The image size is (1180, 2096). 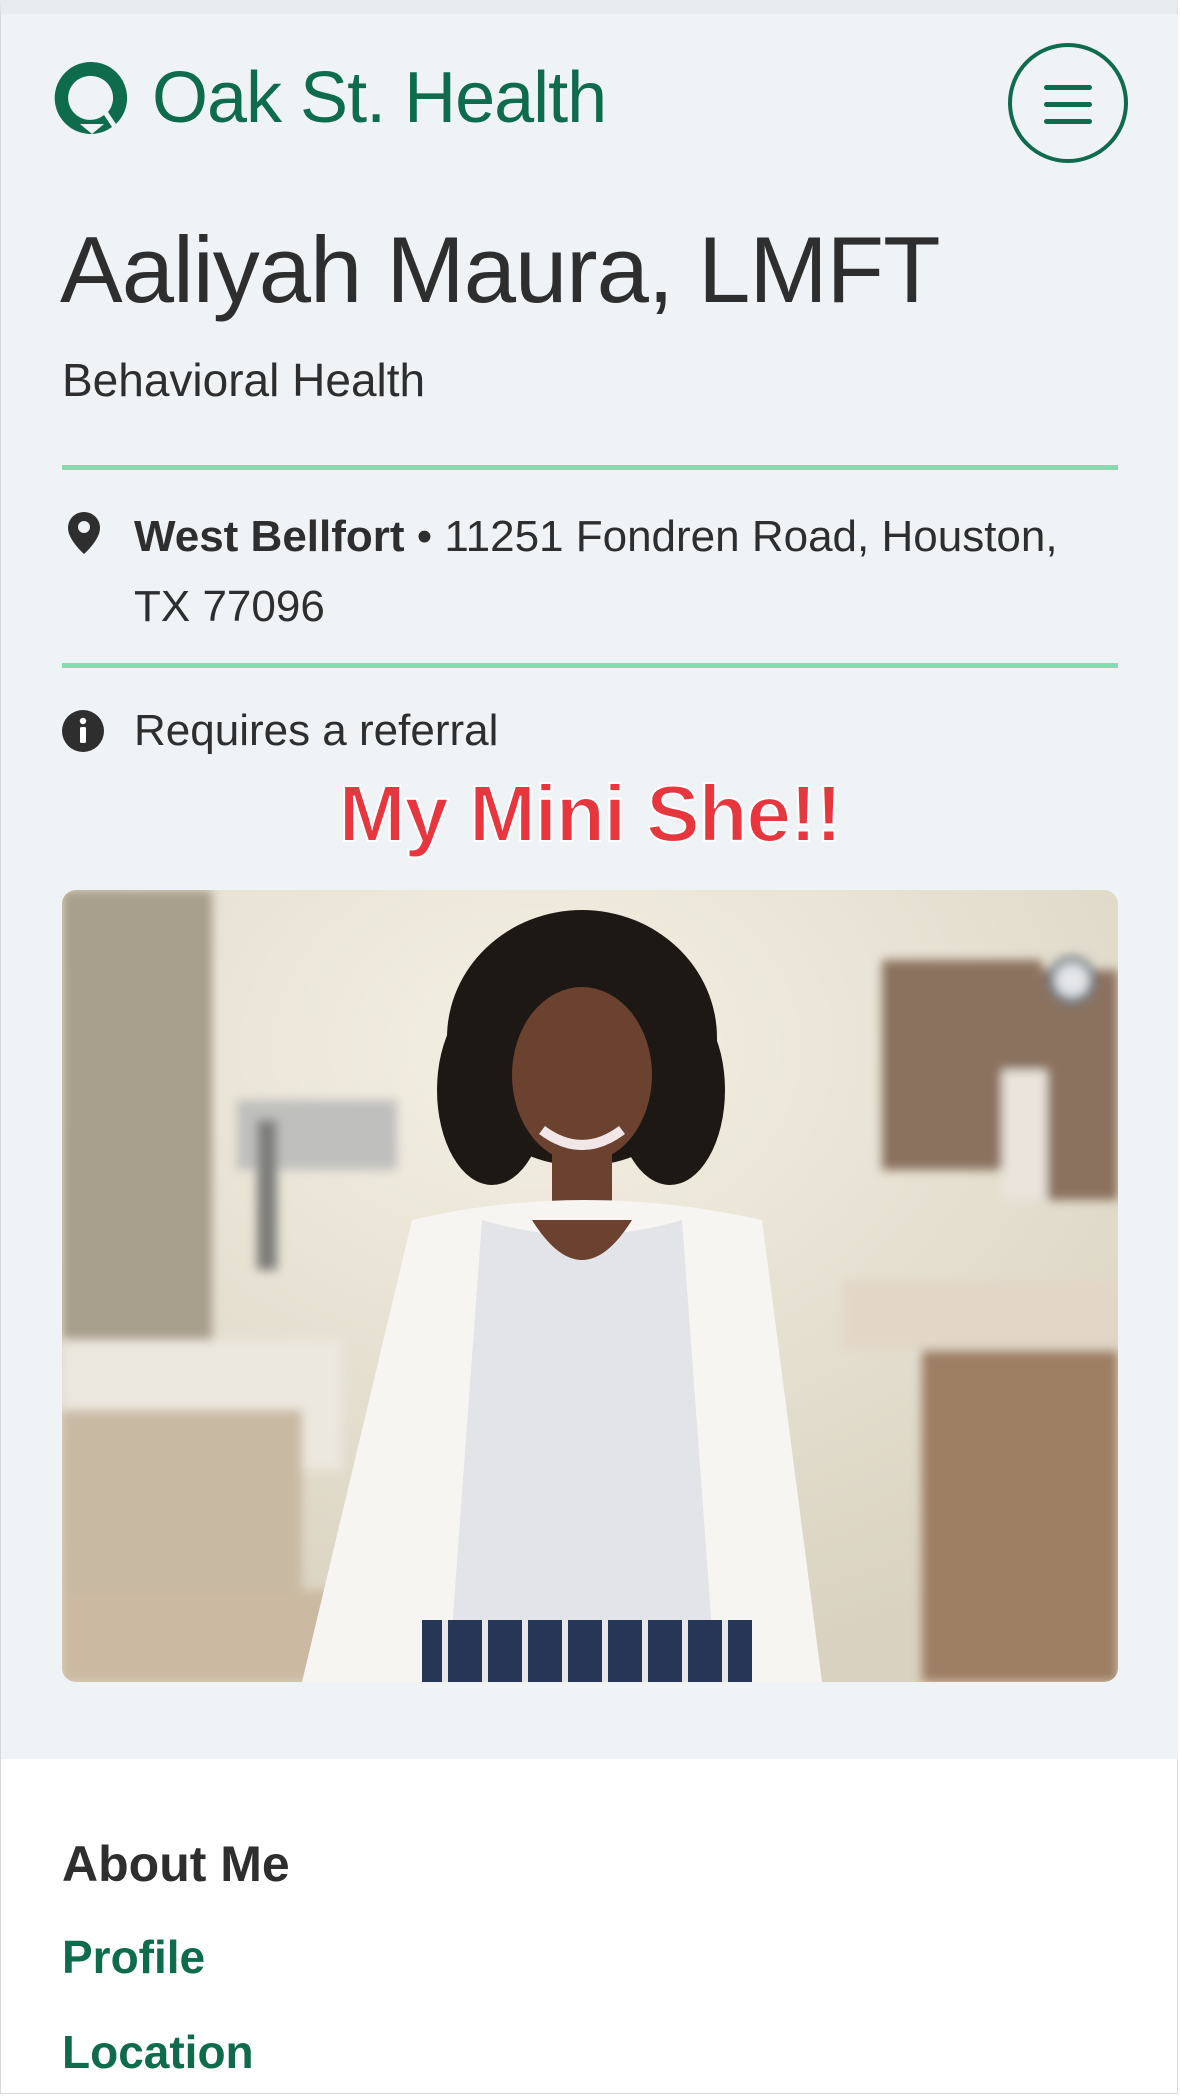 I want to click on provider-name: Aaliyah Maura, LMFT, so click(x=500, y=269).